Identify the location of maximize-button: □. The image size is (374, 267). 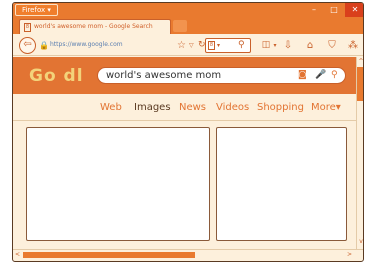
(334, 10).